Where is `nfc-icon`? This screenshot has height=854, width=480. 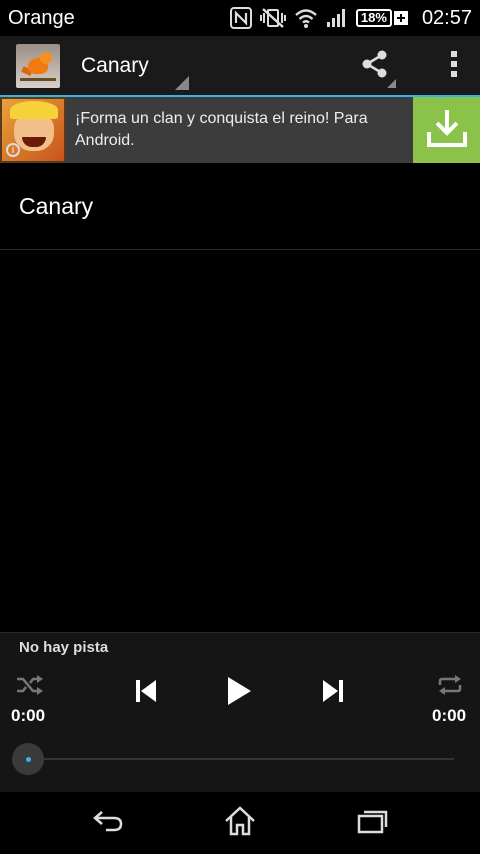
nfc-icon is located at coordinates (240, 18).